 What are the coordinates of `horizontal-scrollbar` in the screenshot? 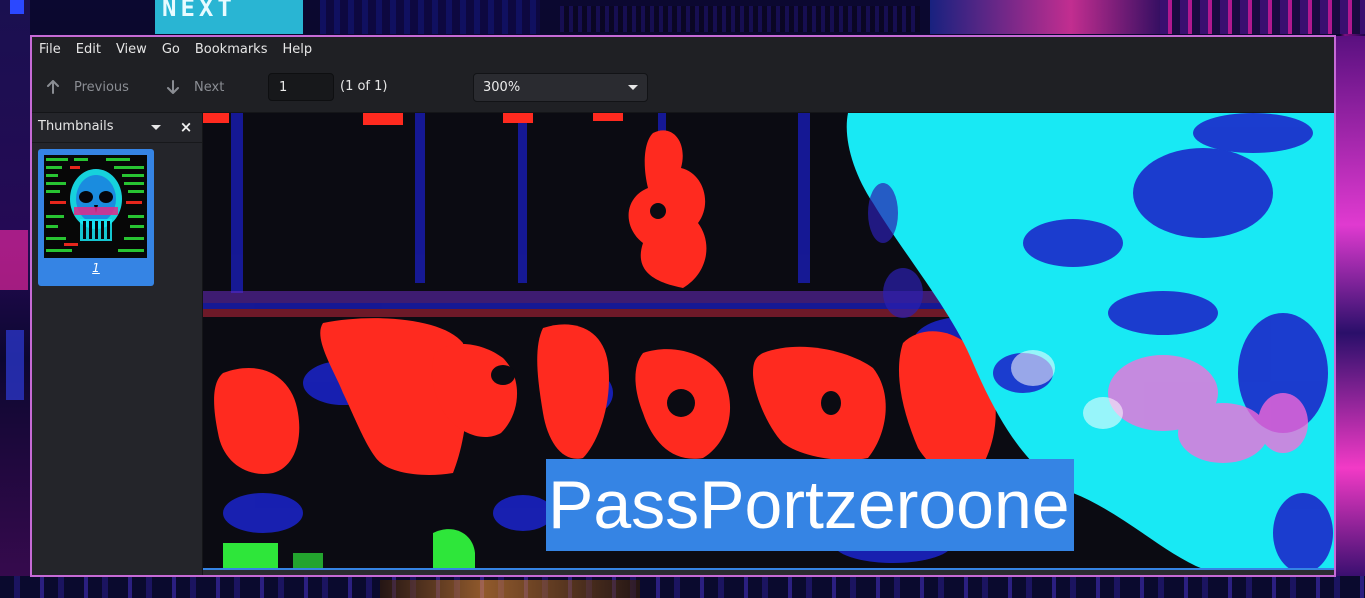 It's located at (768, 569).